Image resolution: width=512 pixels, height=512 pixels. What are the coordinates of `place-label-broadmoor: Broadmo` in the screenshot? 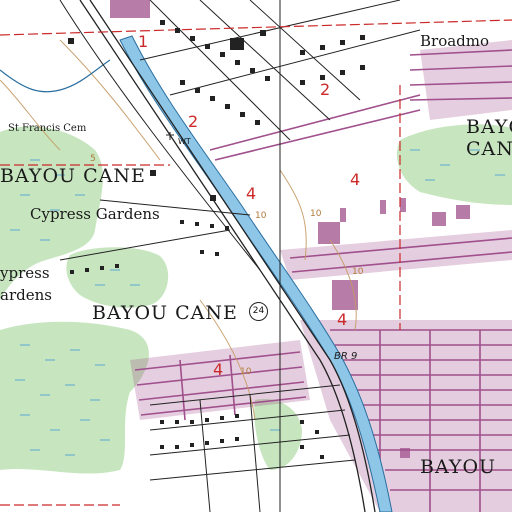 It's located at (455, 41).